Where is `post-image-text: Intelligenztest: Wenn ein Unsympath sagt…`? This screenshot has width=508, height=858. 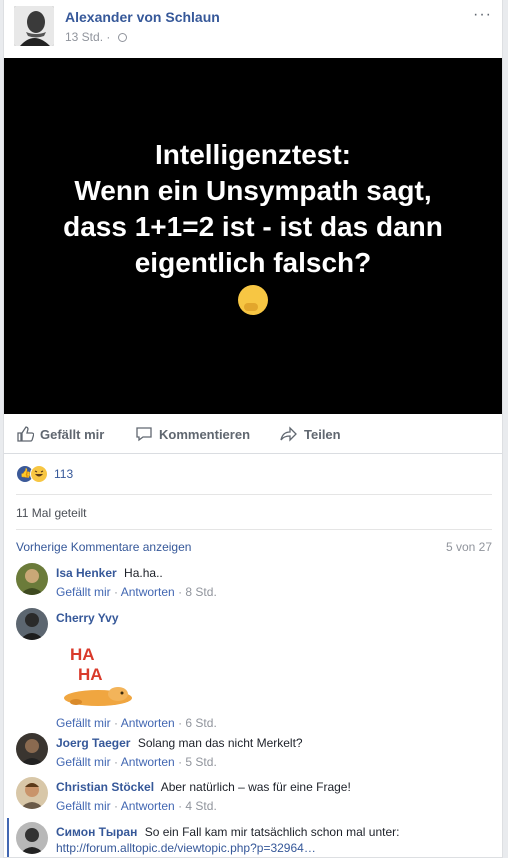
post-image-text: Intelligenztest: Wenn ein Unsympath sagt… is located at coordinates (253, 208).